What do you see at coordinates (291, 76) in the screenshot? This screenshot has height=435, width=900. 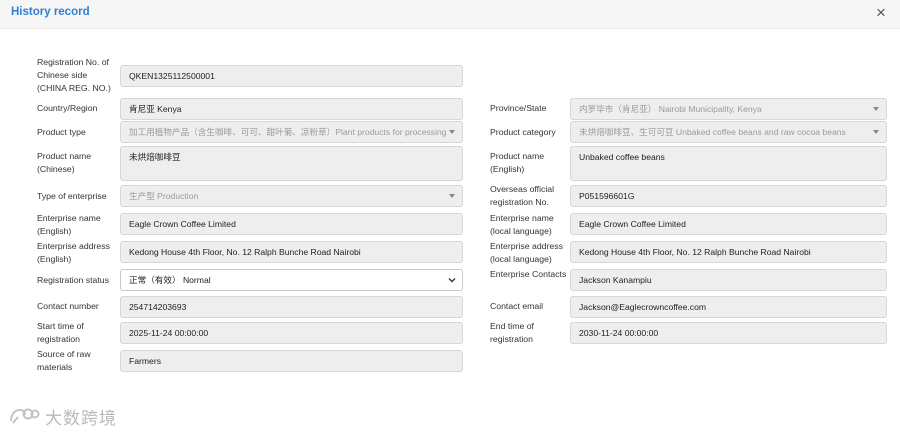 I see `reg-no-field: QKEN1325112500001` at bounding box center [291, 76].